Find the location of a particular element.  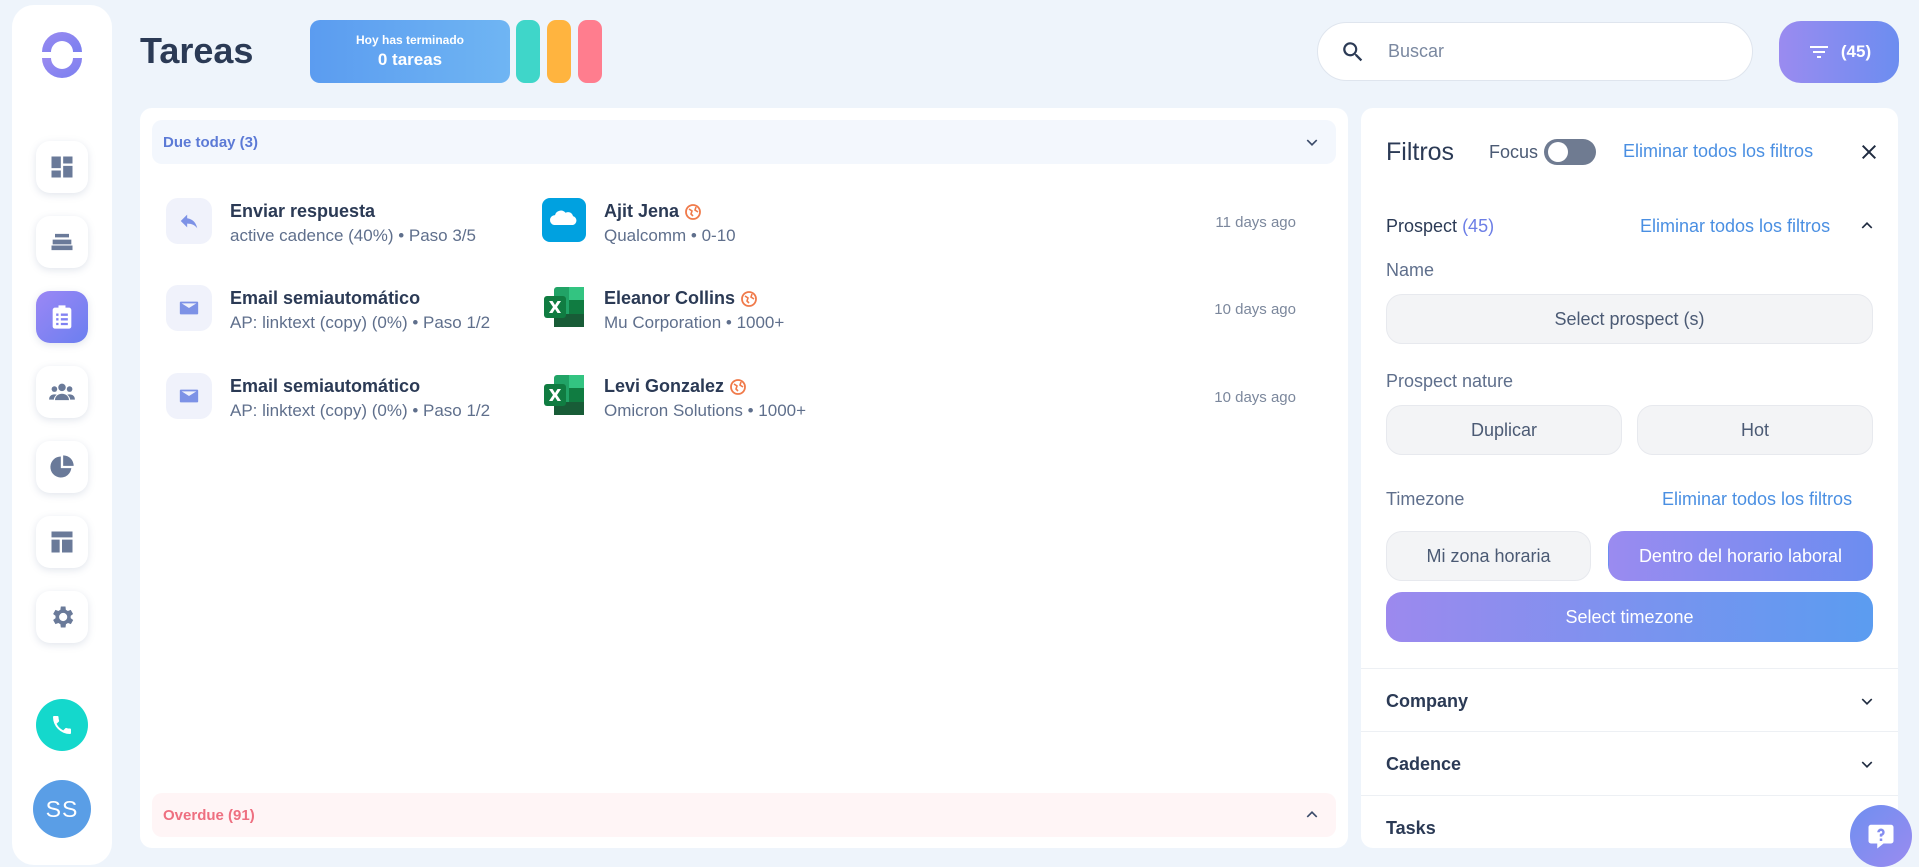

gear-icon is located at coordinates (63, 617).